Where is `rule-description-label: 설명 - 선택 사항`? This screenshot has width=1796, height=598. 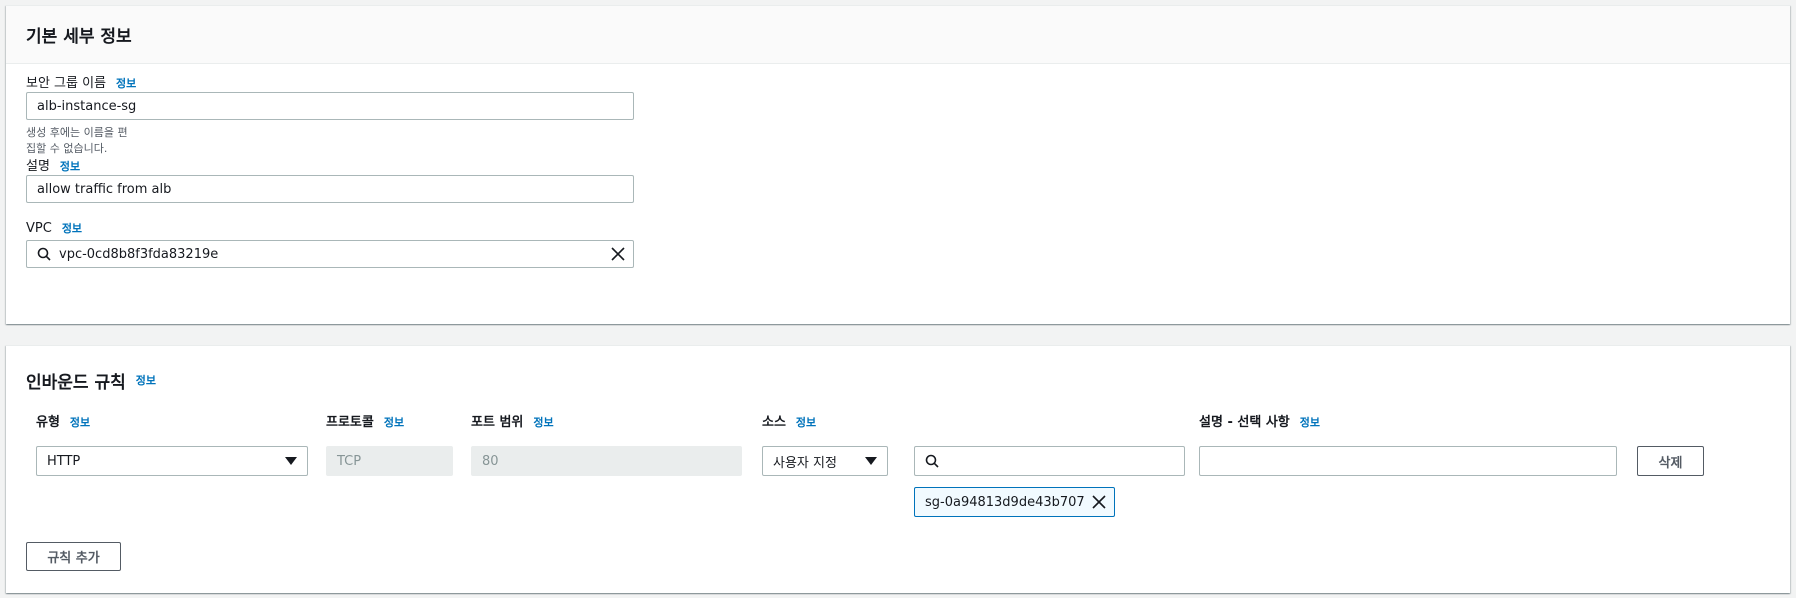 rule-description-label: 설명 - 선택 사항 is located at coordinates (1244, 422).